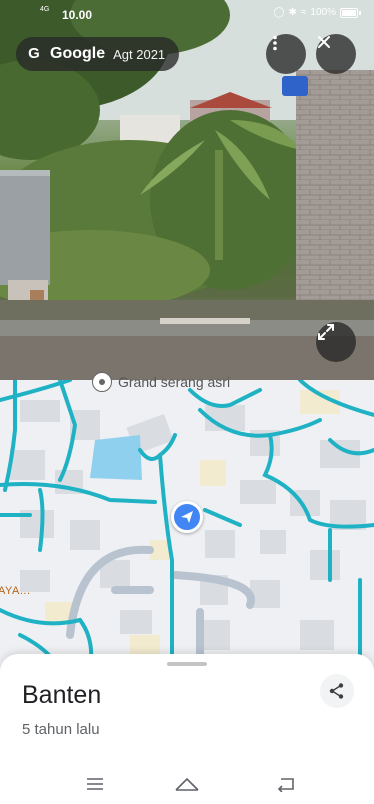  I want to click on menu-icon, so click(95, 784).